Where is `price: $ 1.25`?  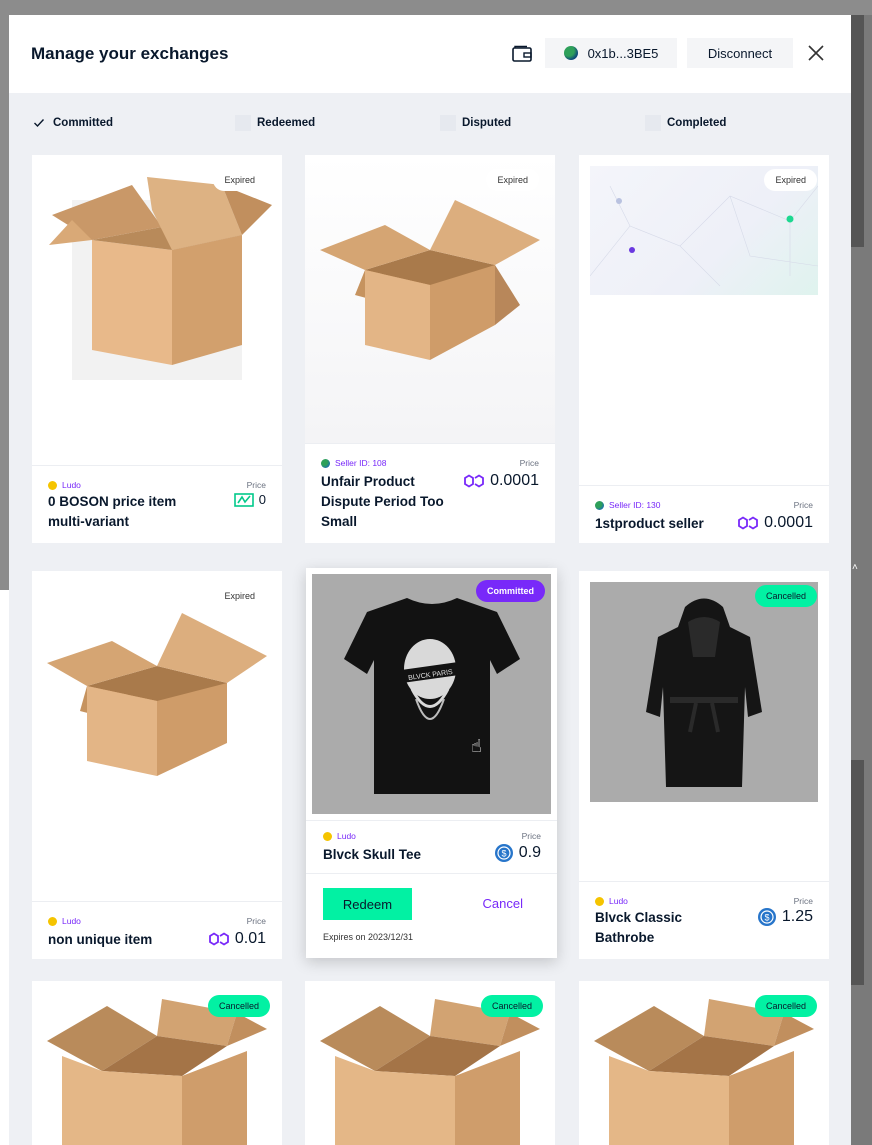 price: $ 1.25 is located at coordinates (785, 917).